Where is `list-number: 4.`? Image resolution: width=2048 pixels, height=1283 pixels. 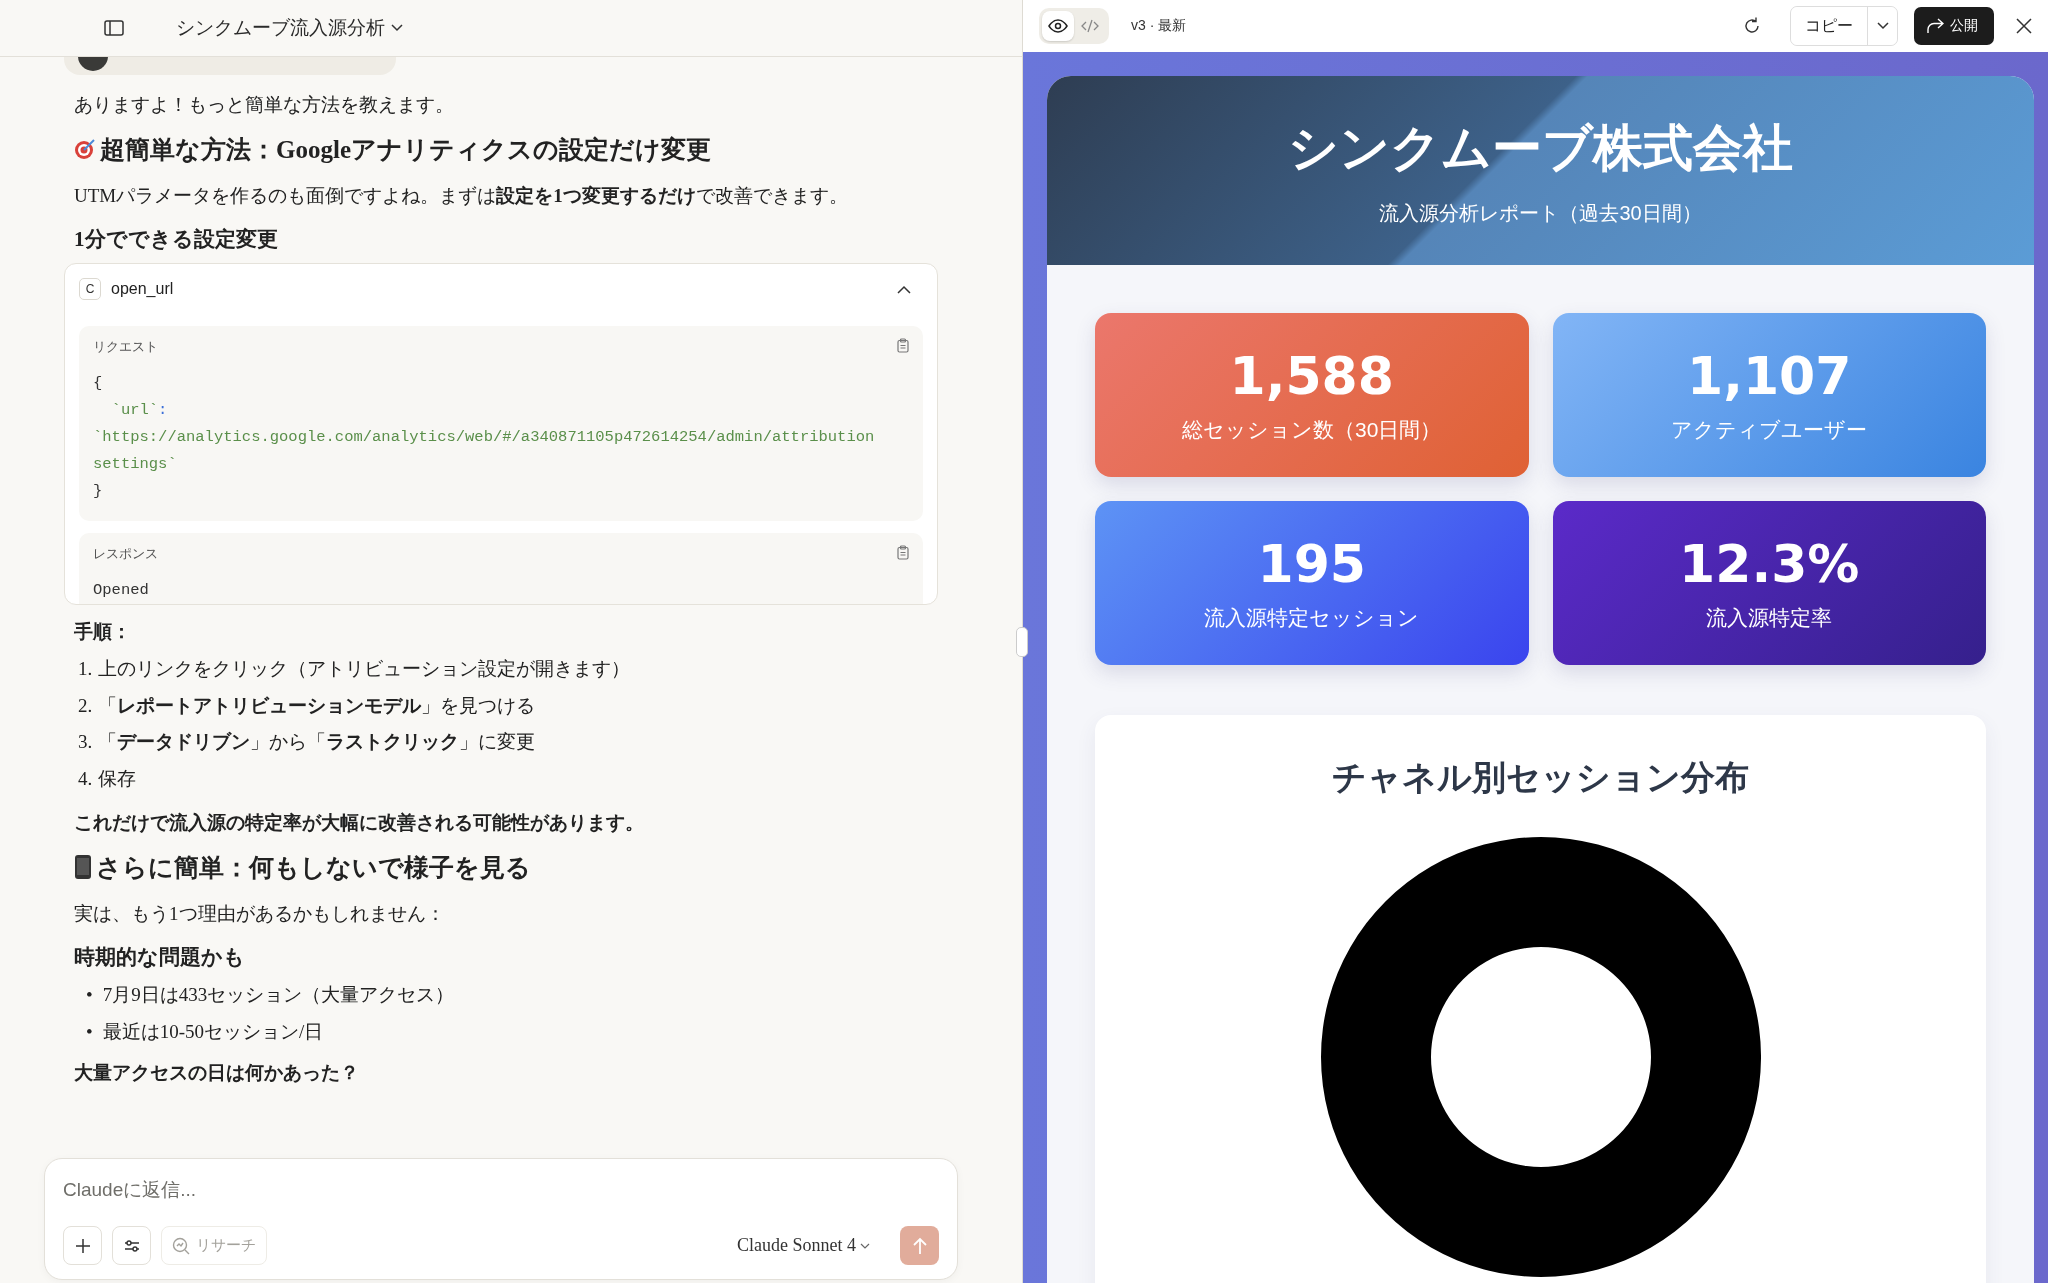
list-number: 4. is located at coordinates (85, 778).